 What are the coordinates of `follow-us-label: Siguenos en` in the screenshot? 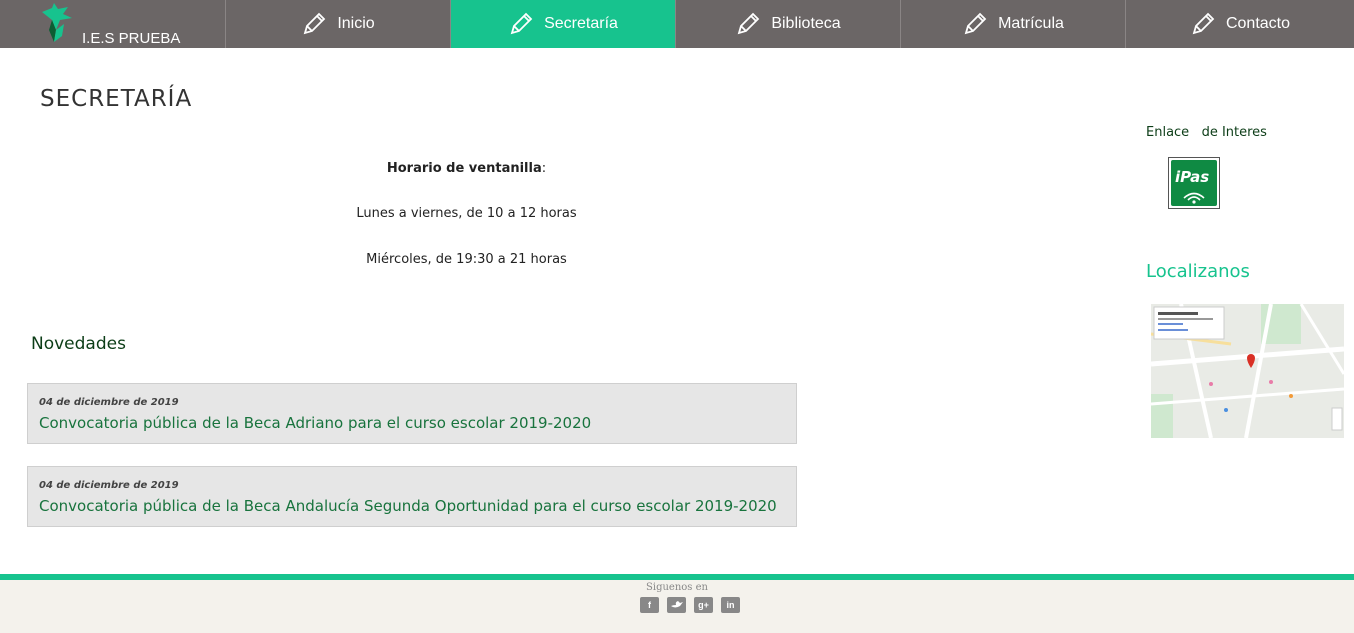 It's located at (677, 587).